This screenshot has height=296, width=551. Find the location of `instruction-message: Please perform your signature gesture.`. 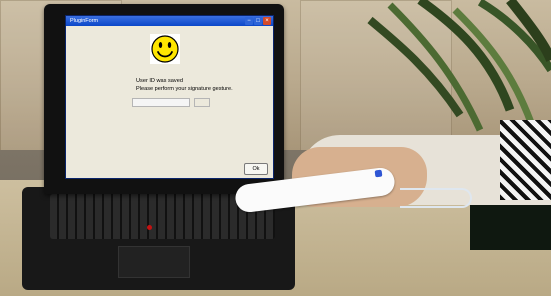

instruction-message: Please perform your signature gesture. is located at coordinates (184, 89).